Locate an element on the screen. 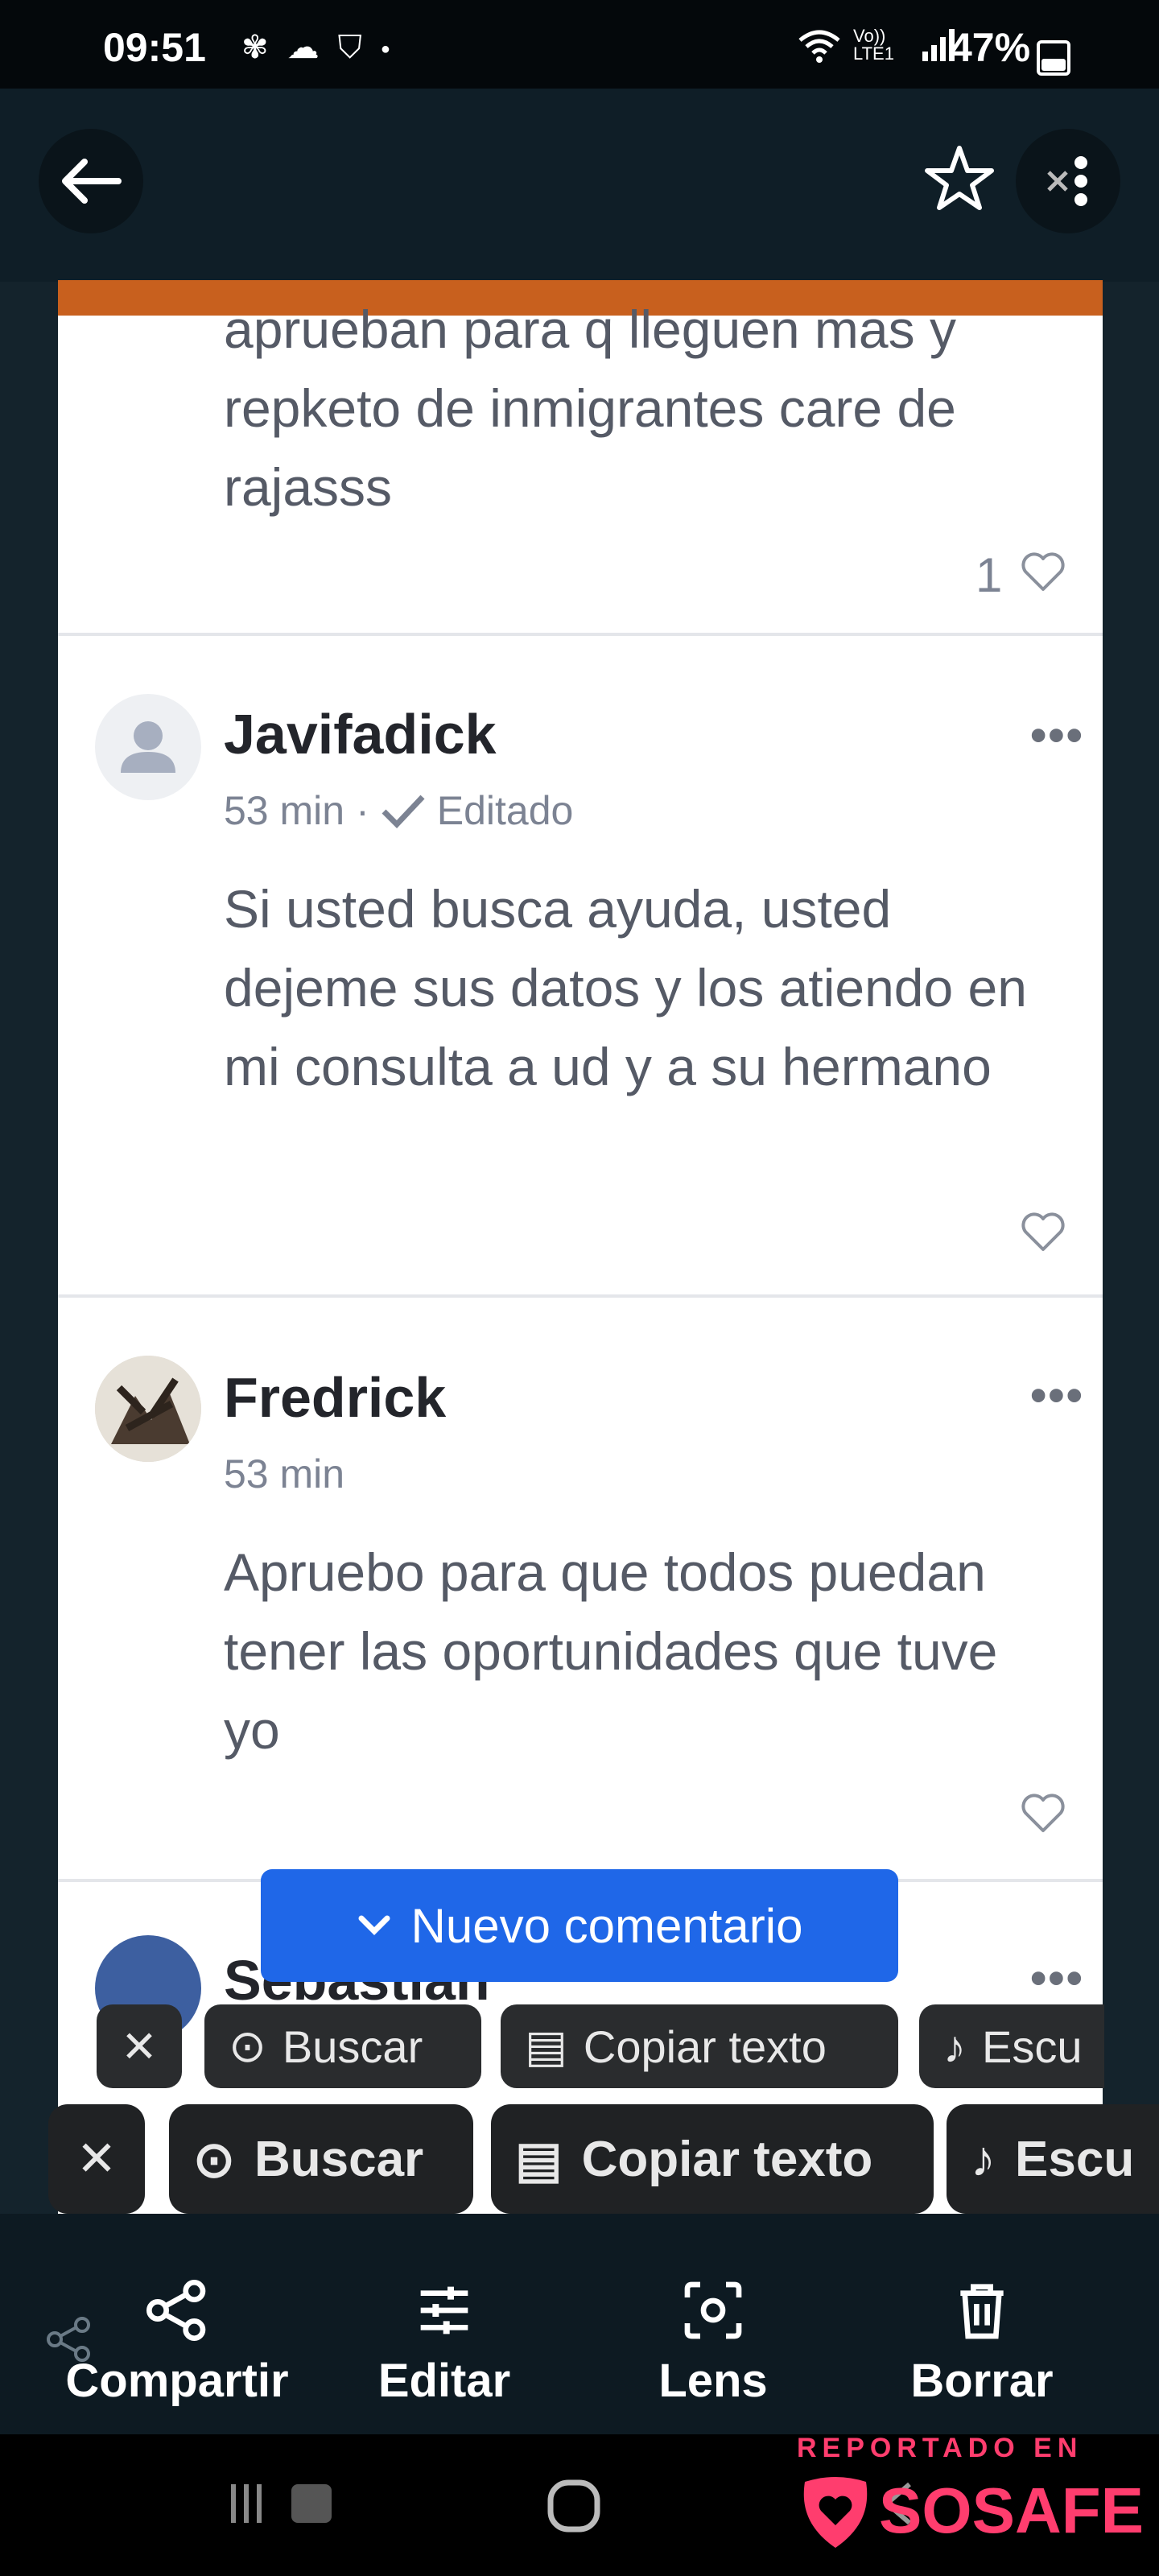 The image size is (1159, 2576). person-icon is located at coordinates (148, 747).